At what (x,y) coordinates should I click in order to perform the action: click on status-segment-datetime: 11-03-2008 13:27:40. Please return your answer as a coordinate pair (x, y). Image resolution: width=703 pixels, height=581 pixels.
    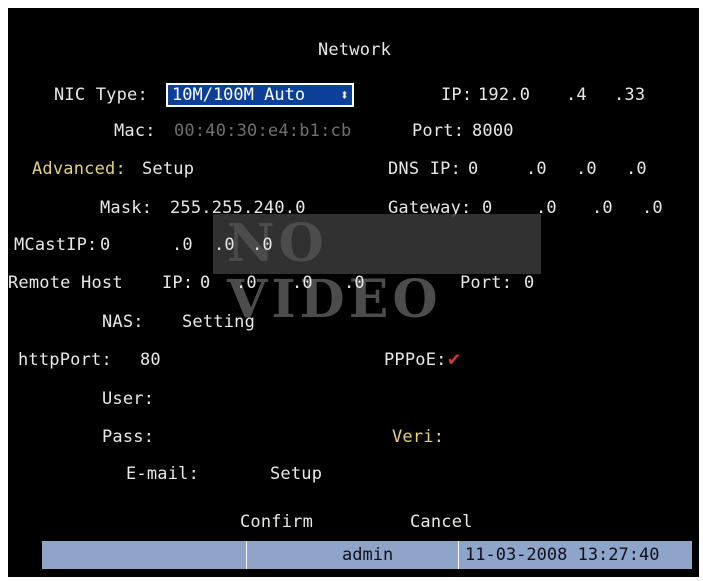
    Looking at the image, I should click on (575, 555).